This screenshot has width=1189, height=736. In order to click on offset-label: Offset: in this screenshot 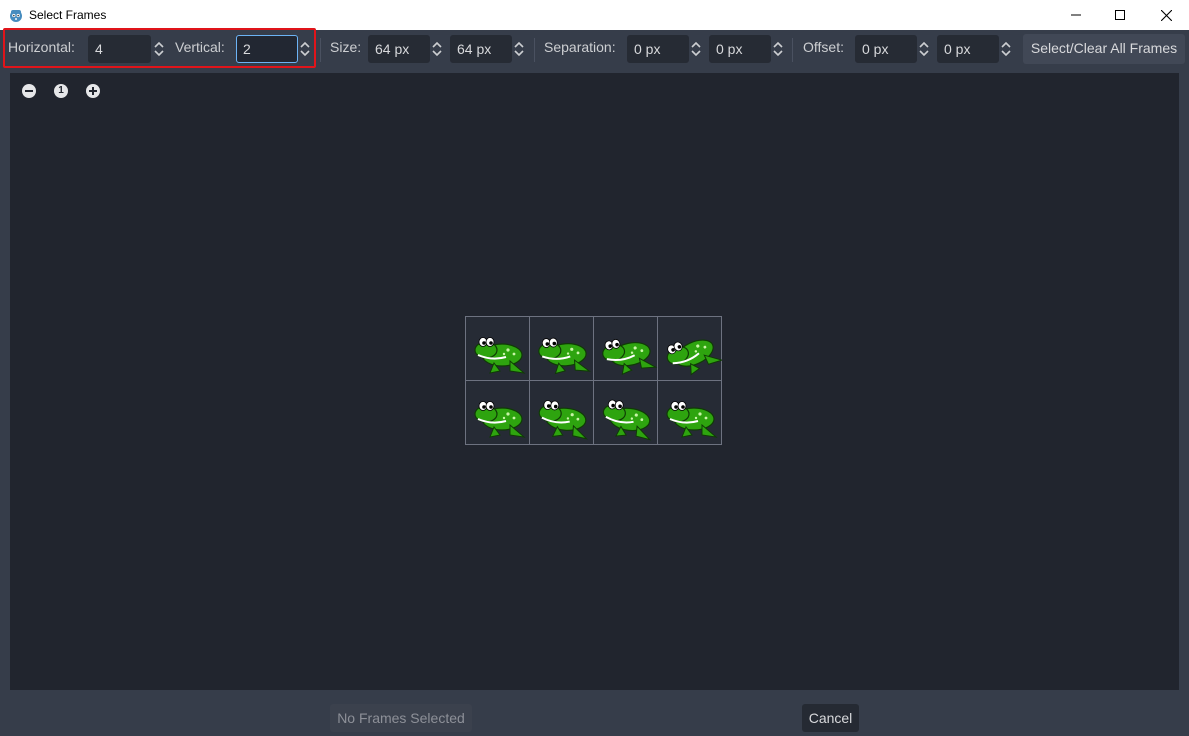, I will do `click(823, 47)`.